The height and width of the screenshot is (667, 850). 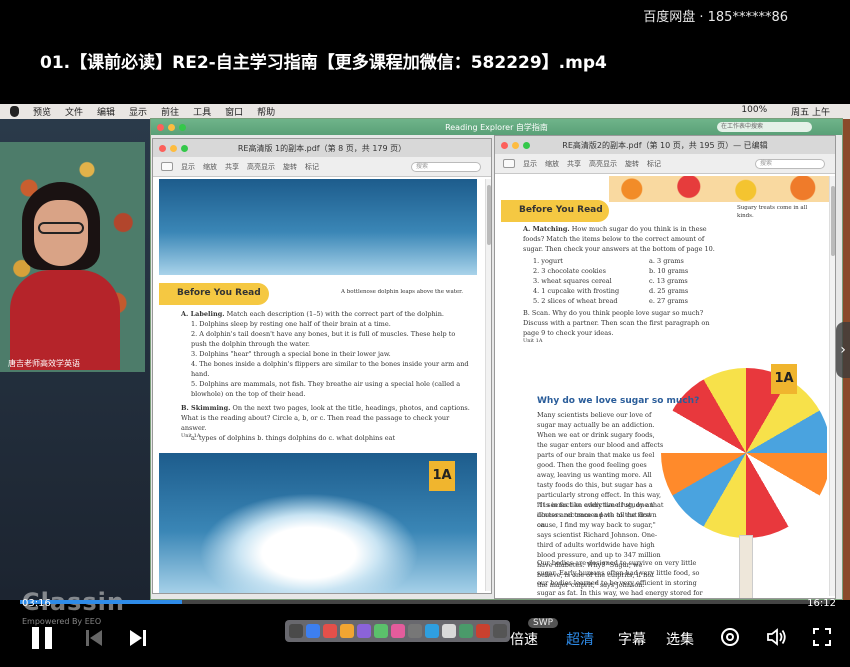 What do you see at coordinates (722, 189) in the screenshot?
I see `candy-photo` at bounding box center [722, 189].